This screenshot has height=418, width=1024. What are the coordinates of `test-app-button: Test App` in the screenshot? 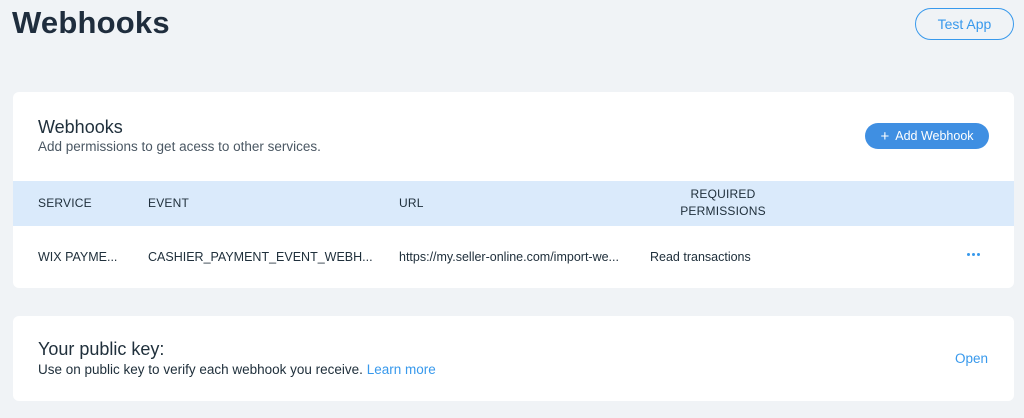 It's located at (964, 24).